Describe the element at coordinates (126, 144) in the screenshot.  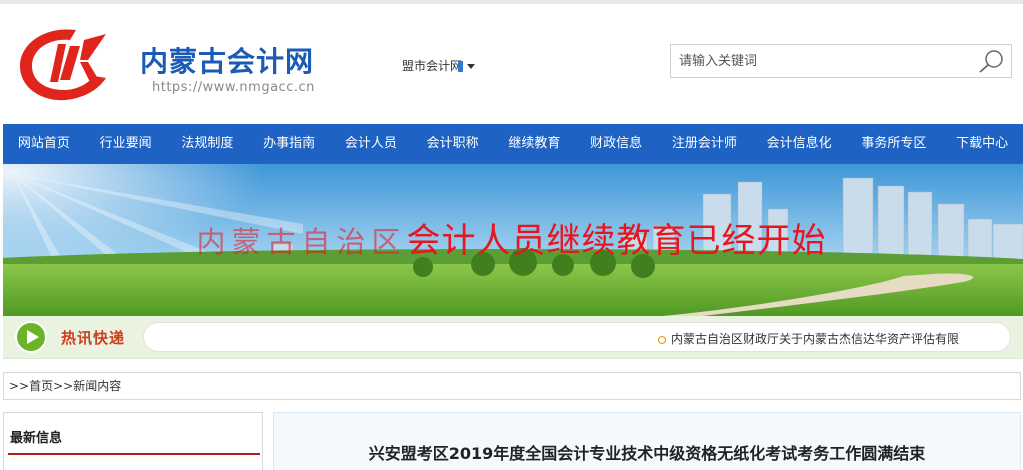
I see `nav-item-industry-news: 行业要闻` at that location.